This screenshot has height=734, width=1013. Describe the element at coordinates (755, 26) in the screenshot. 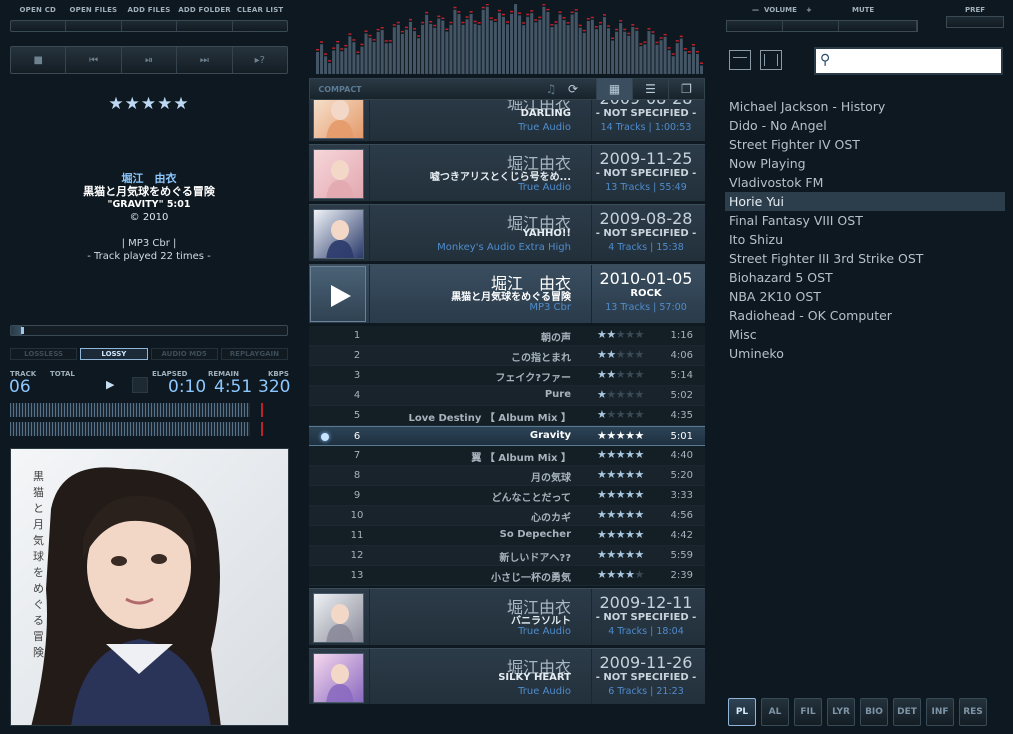

I see `volume-down-button` at that location.